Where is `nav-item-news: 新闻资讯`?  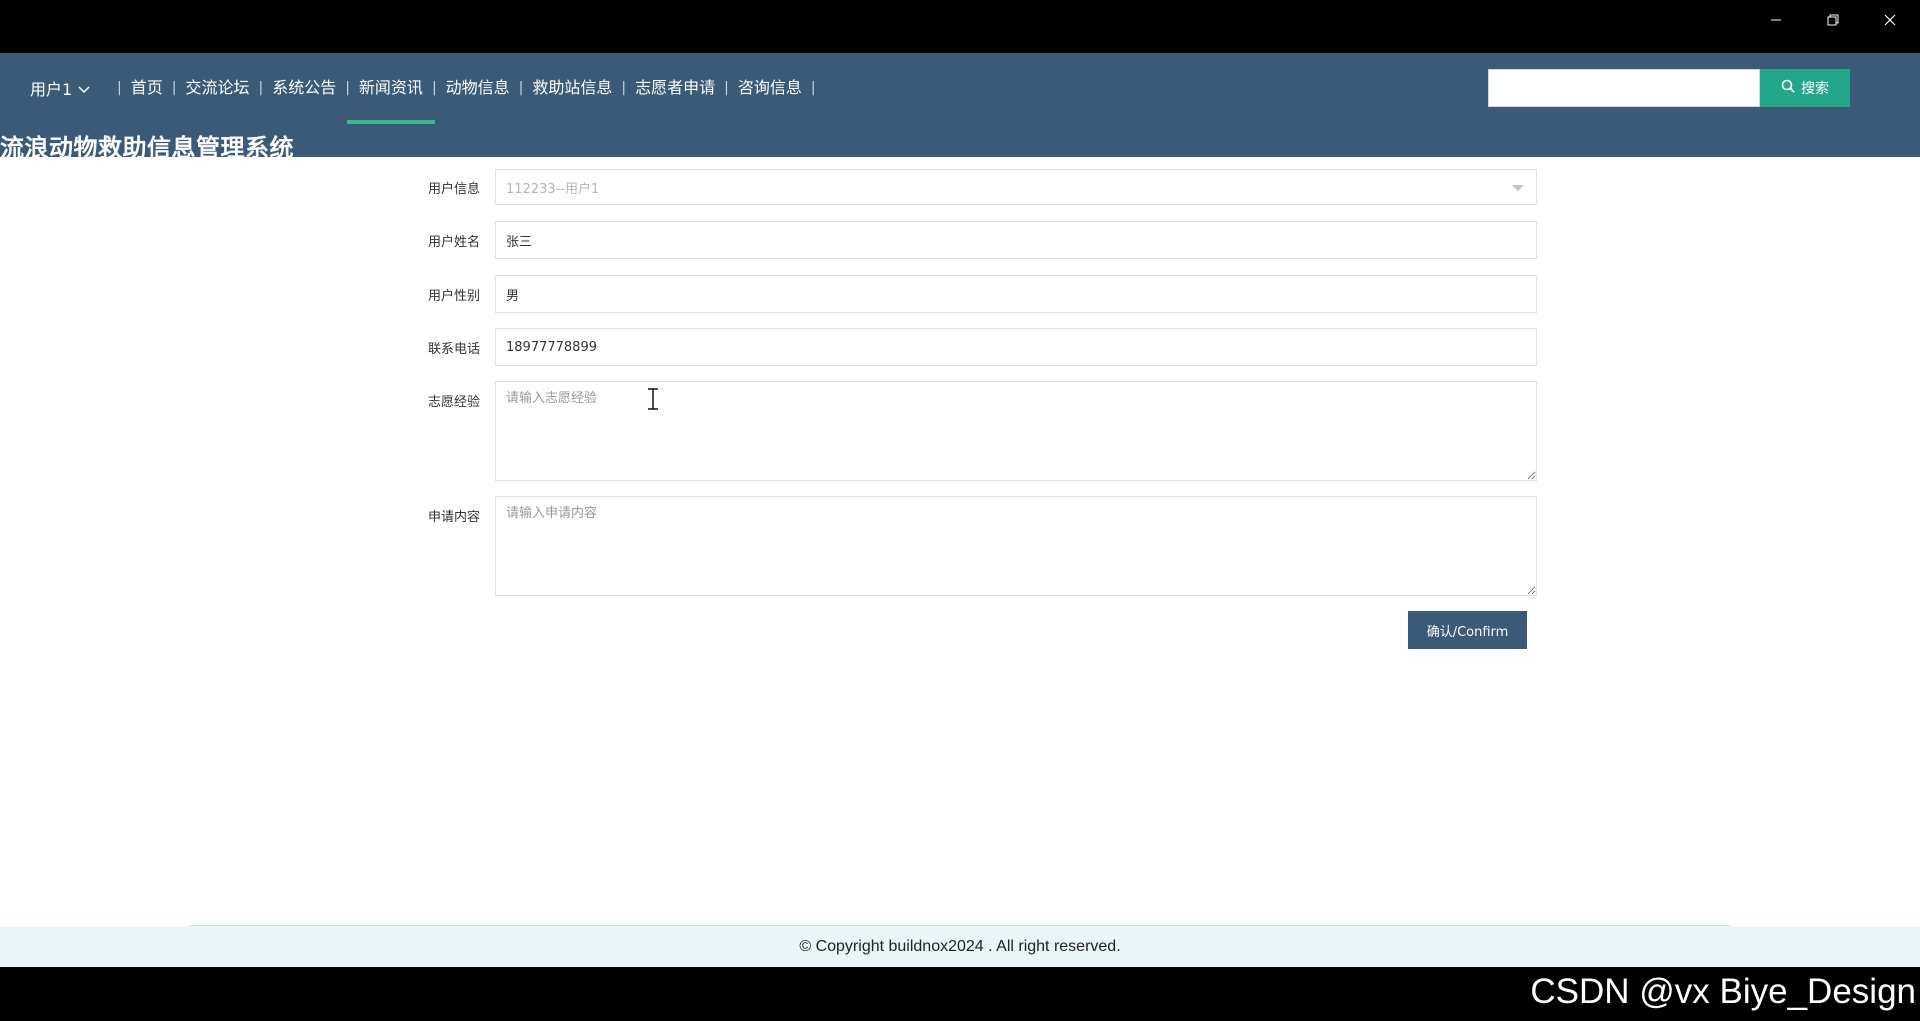
nav-item-news: 新闻资讯 is located at coordinates (390, 98).